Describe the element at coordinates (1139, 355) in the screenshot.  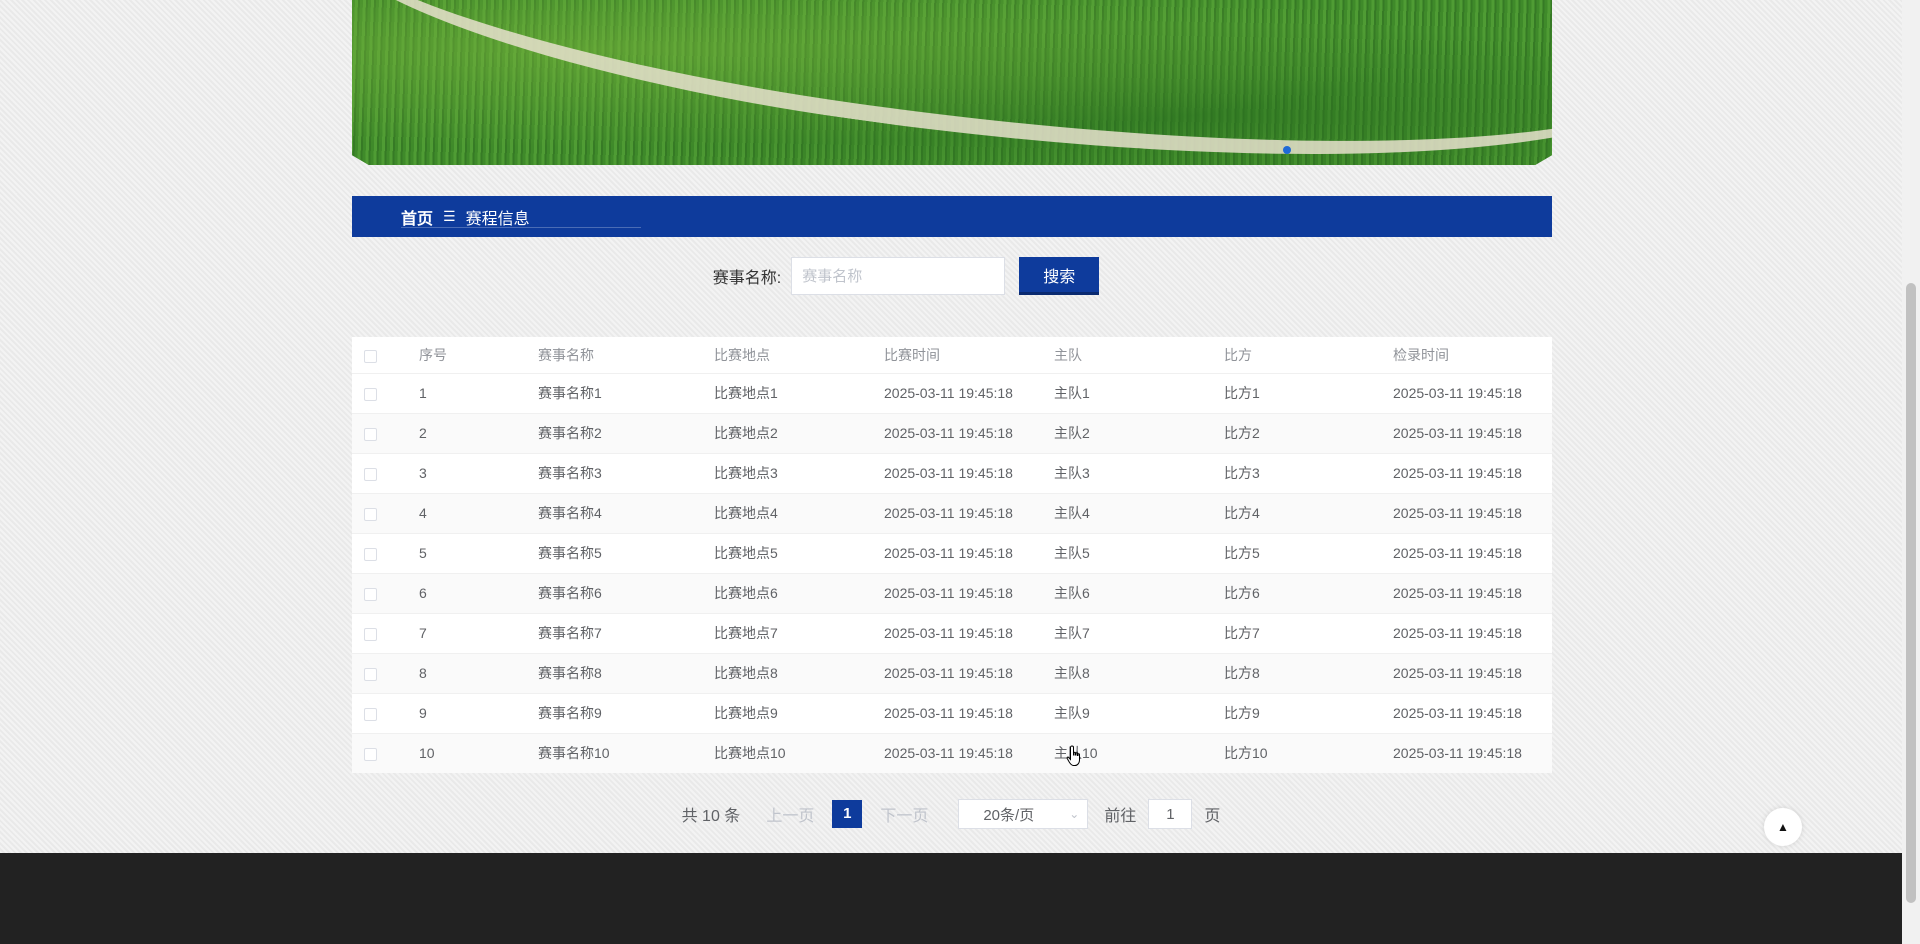
I see `column-header: 主队` at that location.